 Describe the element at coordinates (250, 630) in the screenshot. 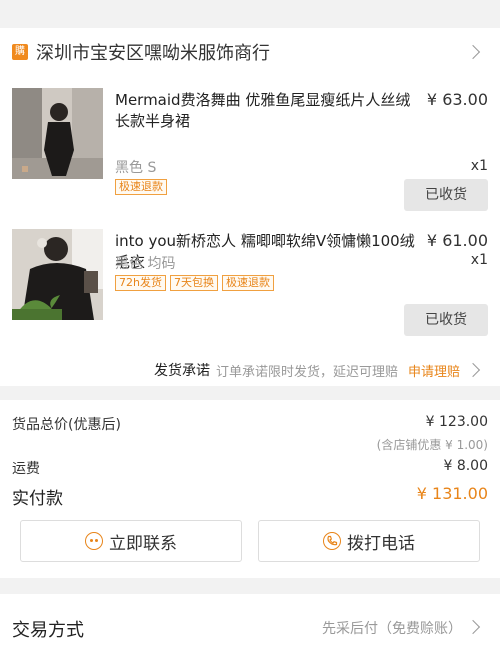

I see `trade-method-row: 交易方式 先采后付（免费赊账）` at that location.